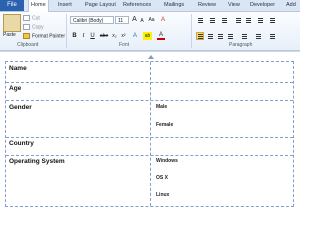 The height and width of the screenshot is (240, 320). I want to click on clipboard-group-label: Clipboard, so click(28, 45).